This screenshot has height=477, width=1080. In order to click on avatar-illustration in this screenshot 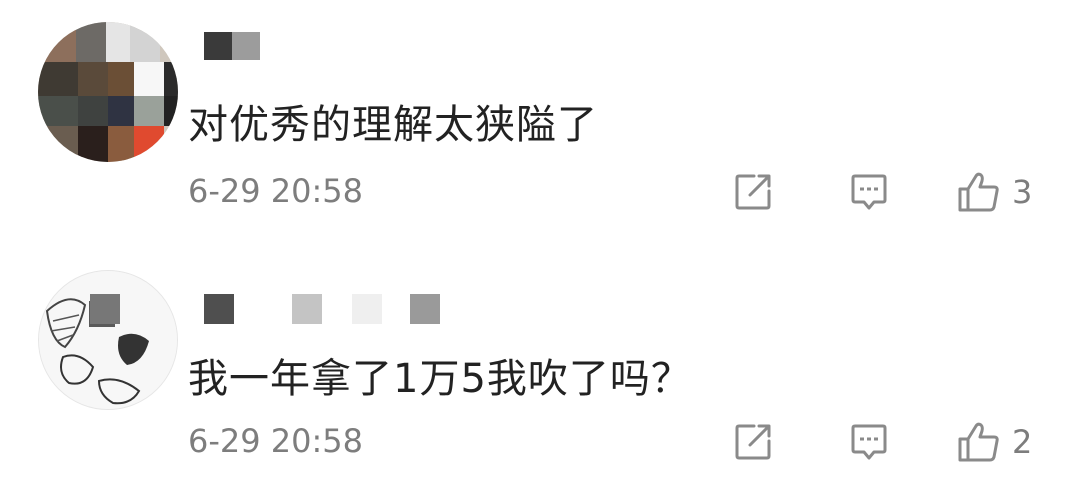, I will do `click(108, 340)`.